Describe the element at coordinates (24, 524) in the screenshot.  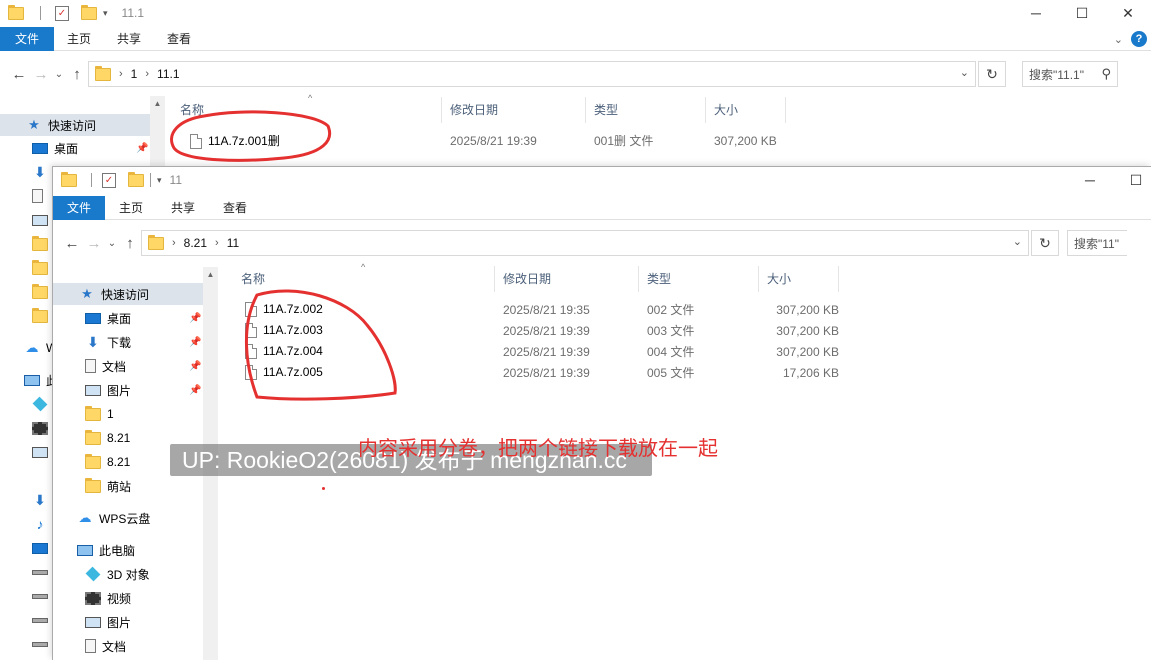
I see `nav-music: ♪` at that location.